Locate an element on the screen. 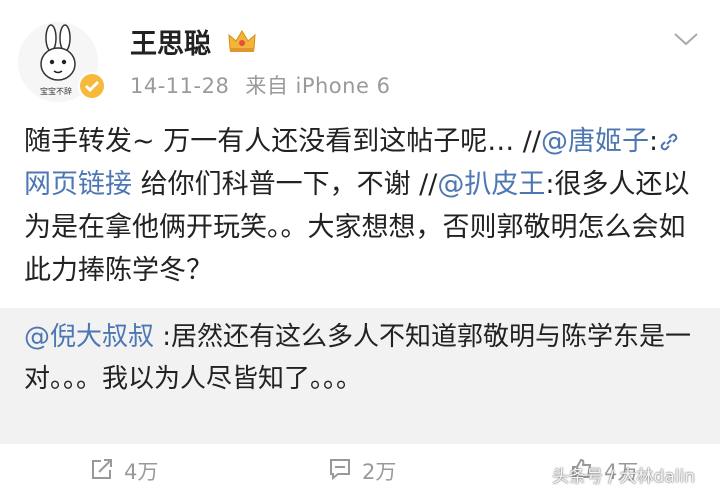 The height and width of the screenshot is (497, 720). comment-icon is located at coordinates (340, 471).